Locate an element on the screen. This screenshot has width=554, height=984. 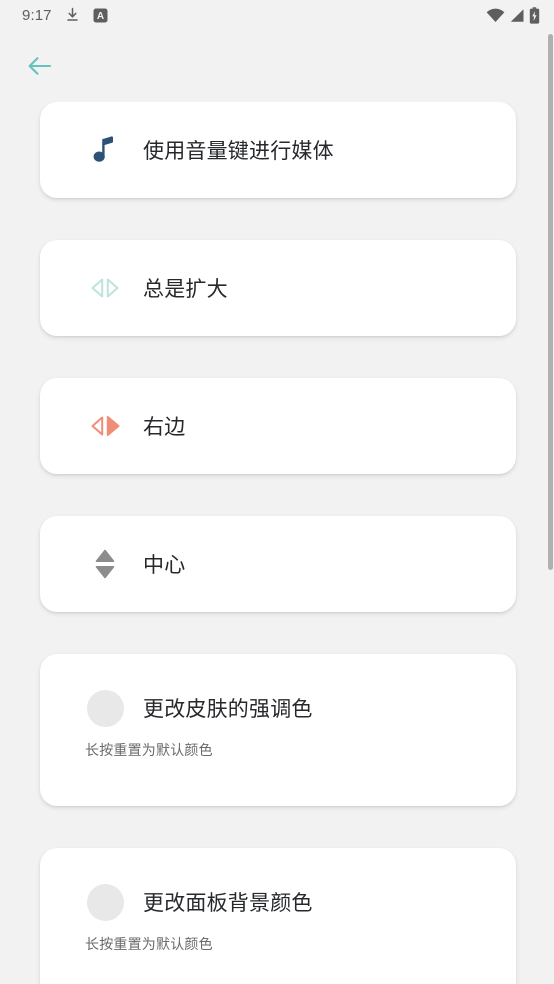
status-bar-right is located at coordinates (513, 15).